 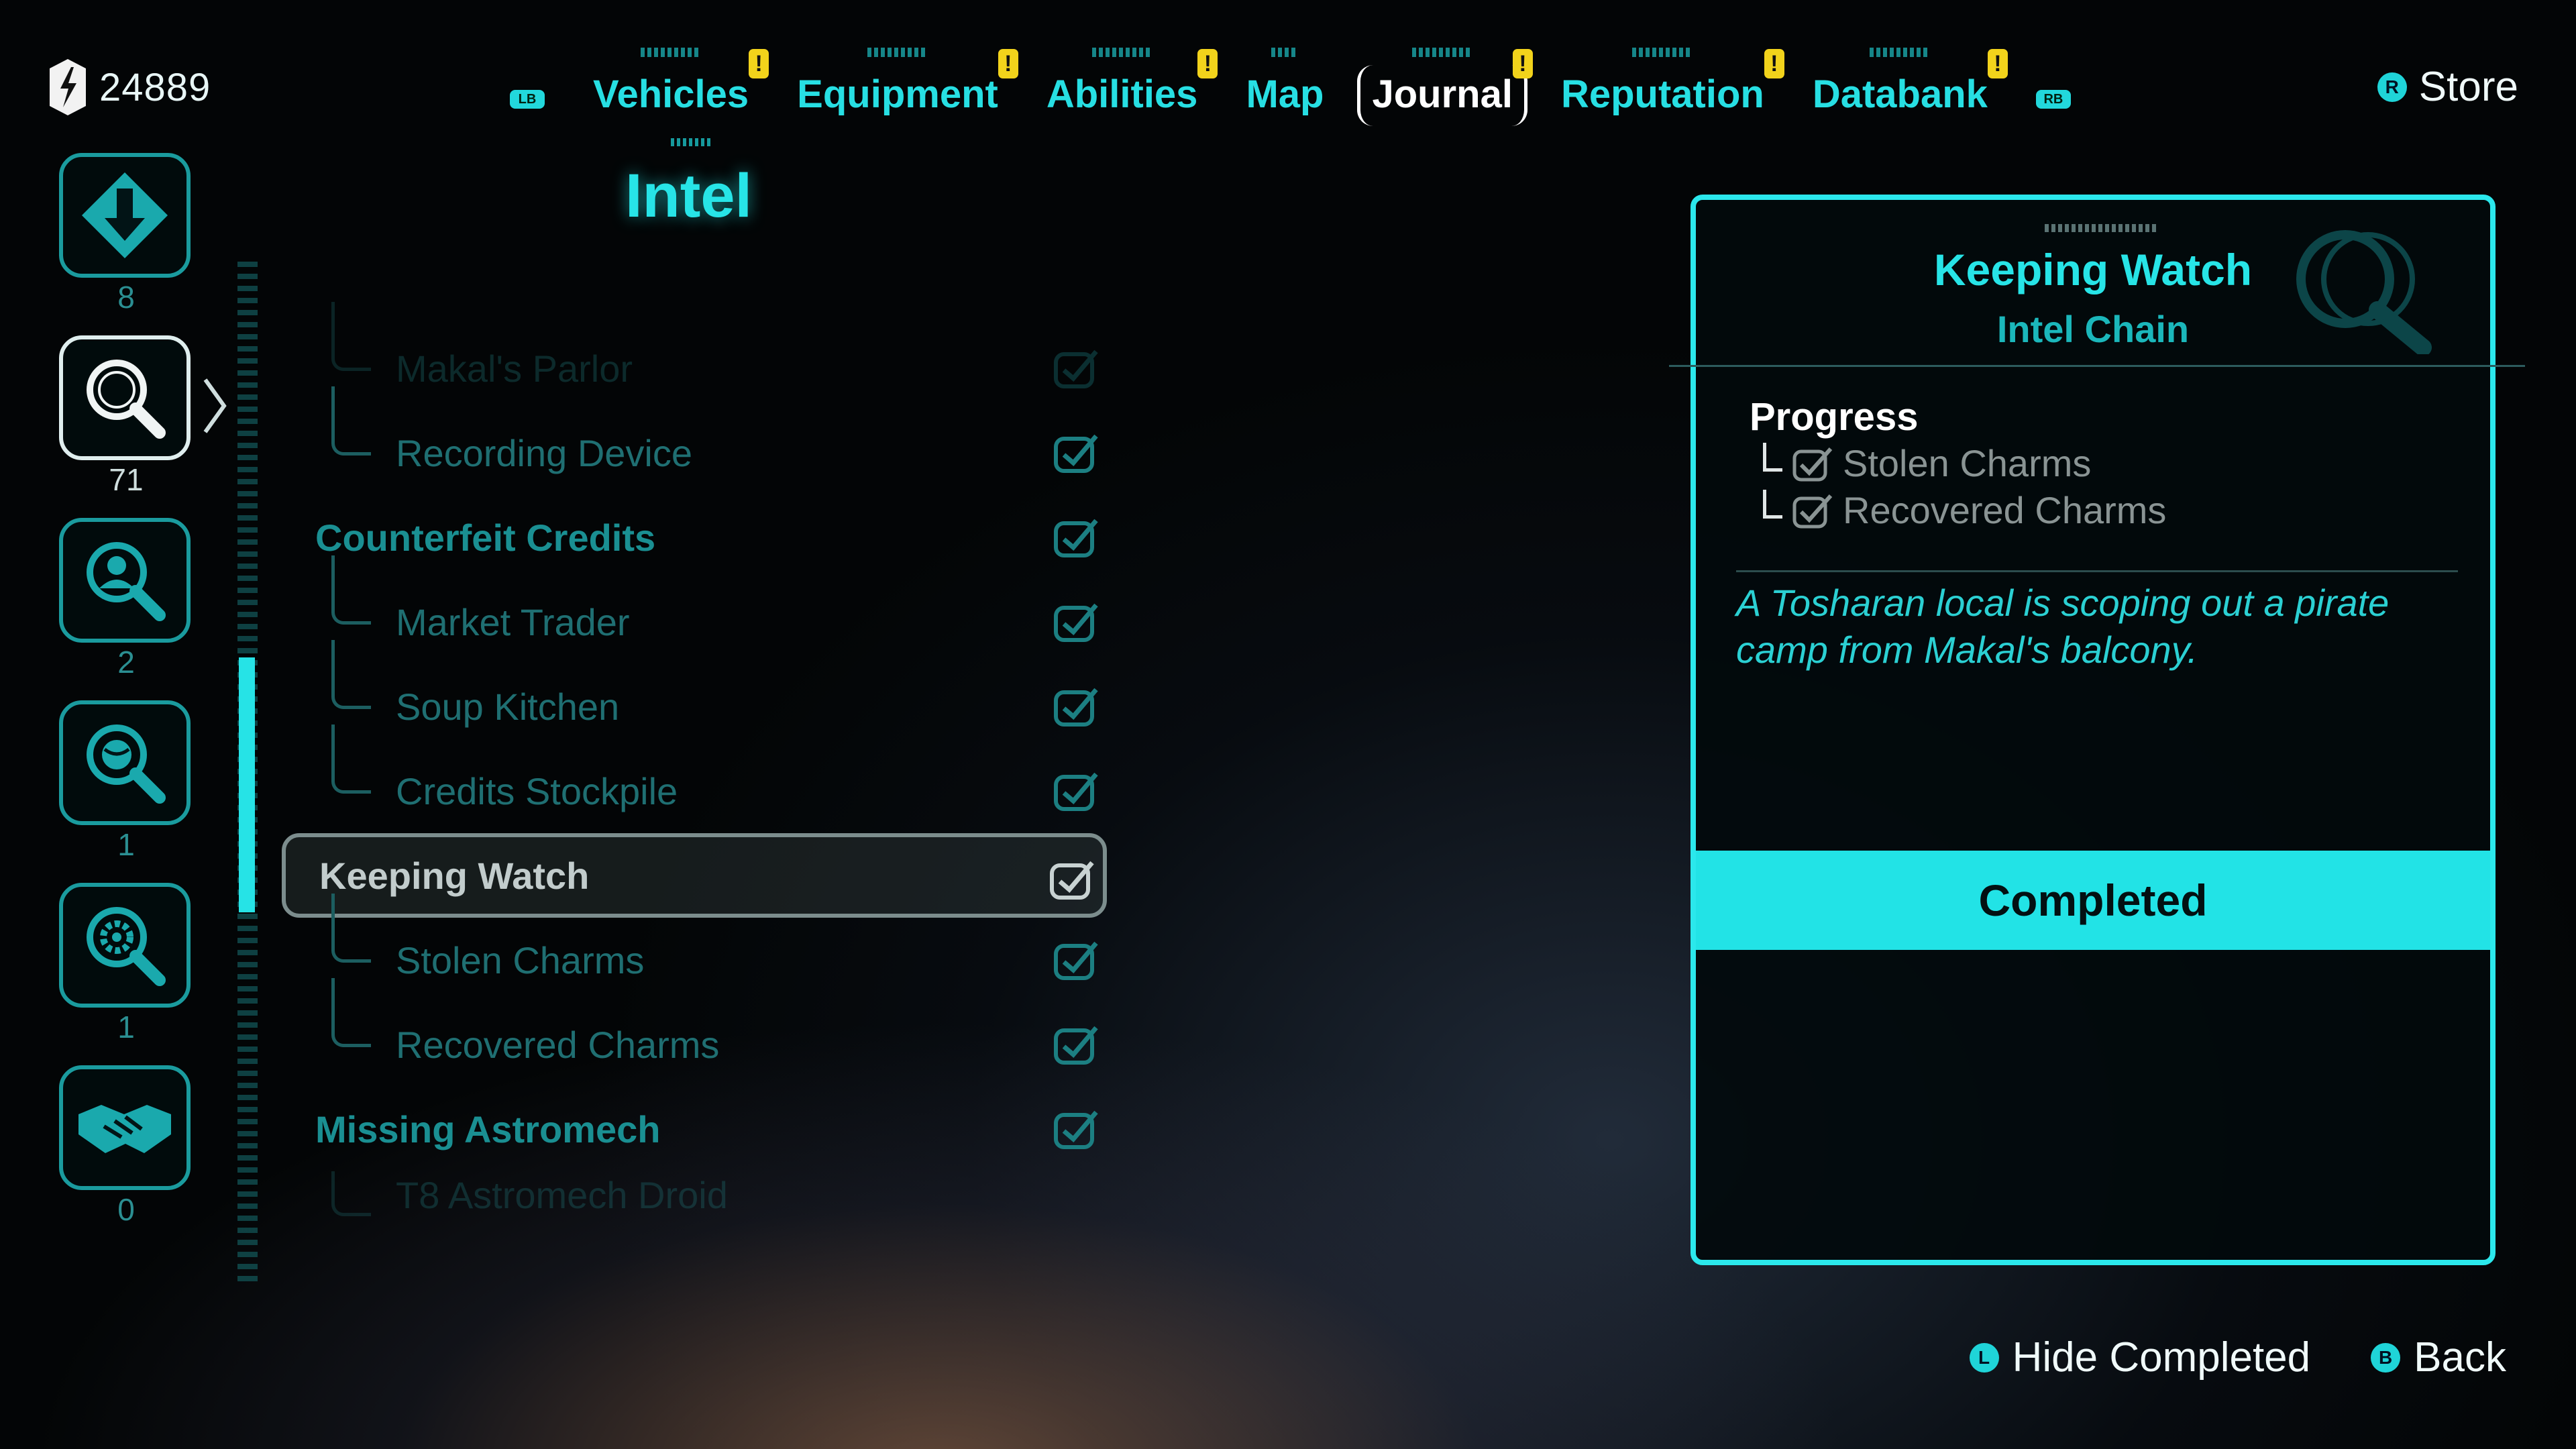 I want to click on store-button: R Store, so click(x=2447, y=87).